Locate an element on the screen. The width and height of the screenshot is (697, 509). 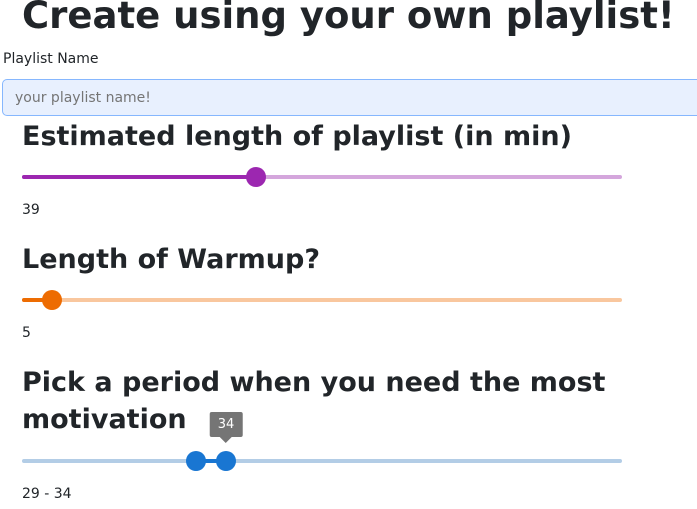
period-range-slider: 34 is located at coordinates (322, 442).